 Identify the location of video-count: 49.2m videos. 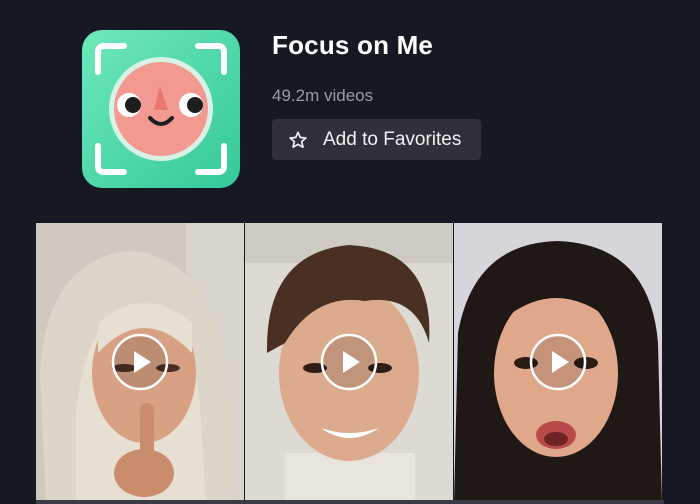
(323, 95).